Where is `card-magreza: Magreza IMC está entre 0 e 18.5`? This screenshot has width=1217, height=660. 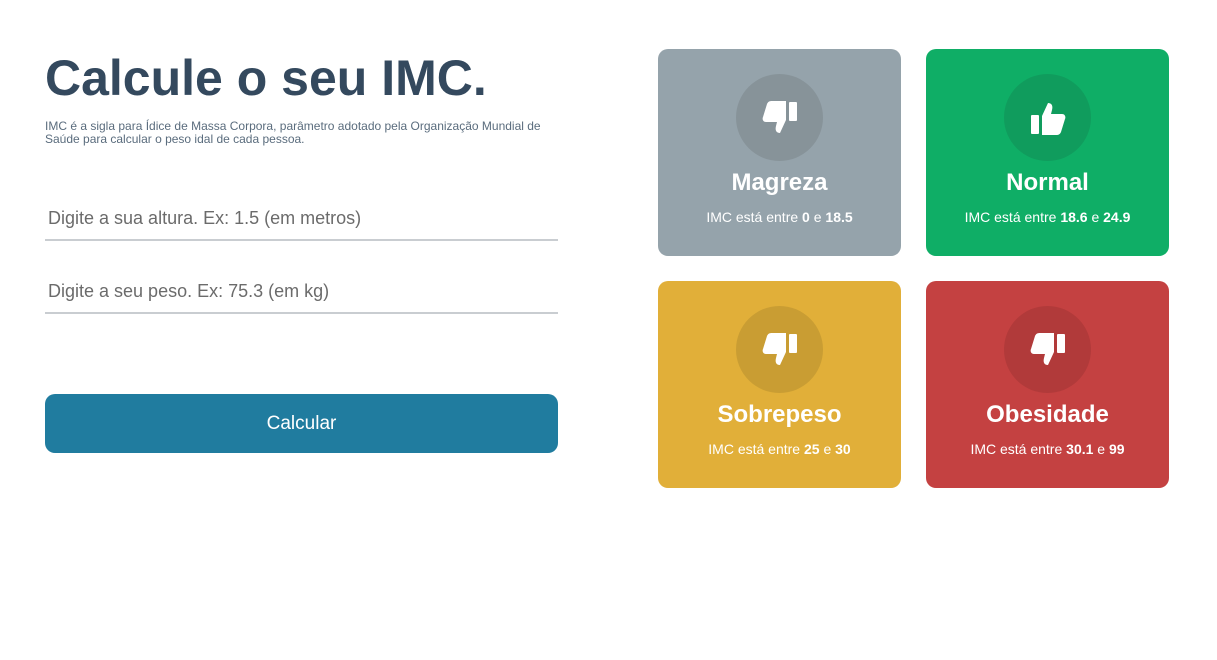 card-magreza: Magreza IMC está entre 0 e 18.5 is located at coordinates (779, 152).